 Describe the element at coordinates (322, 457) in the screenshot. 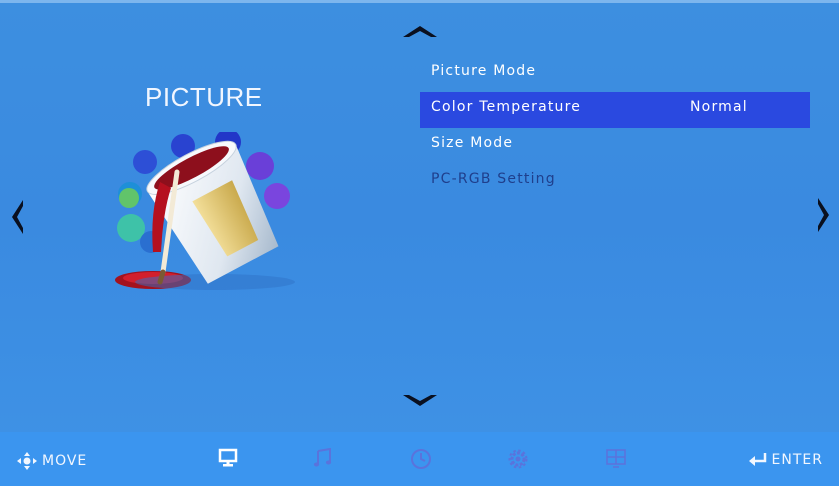

I see `music-note-icon` at that location.